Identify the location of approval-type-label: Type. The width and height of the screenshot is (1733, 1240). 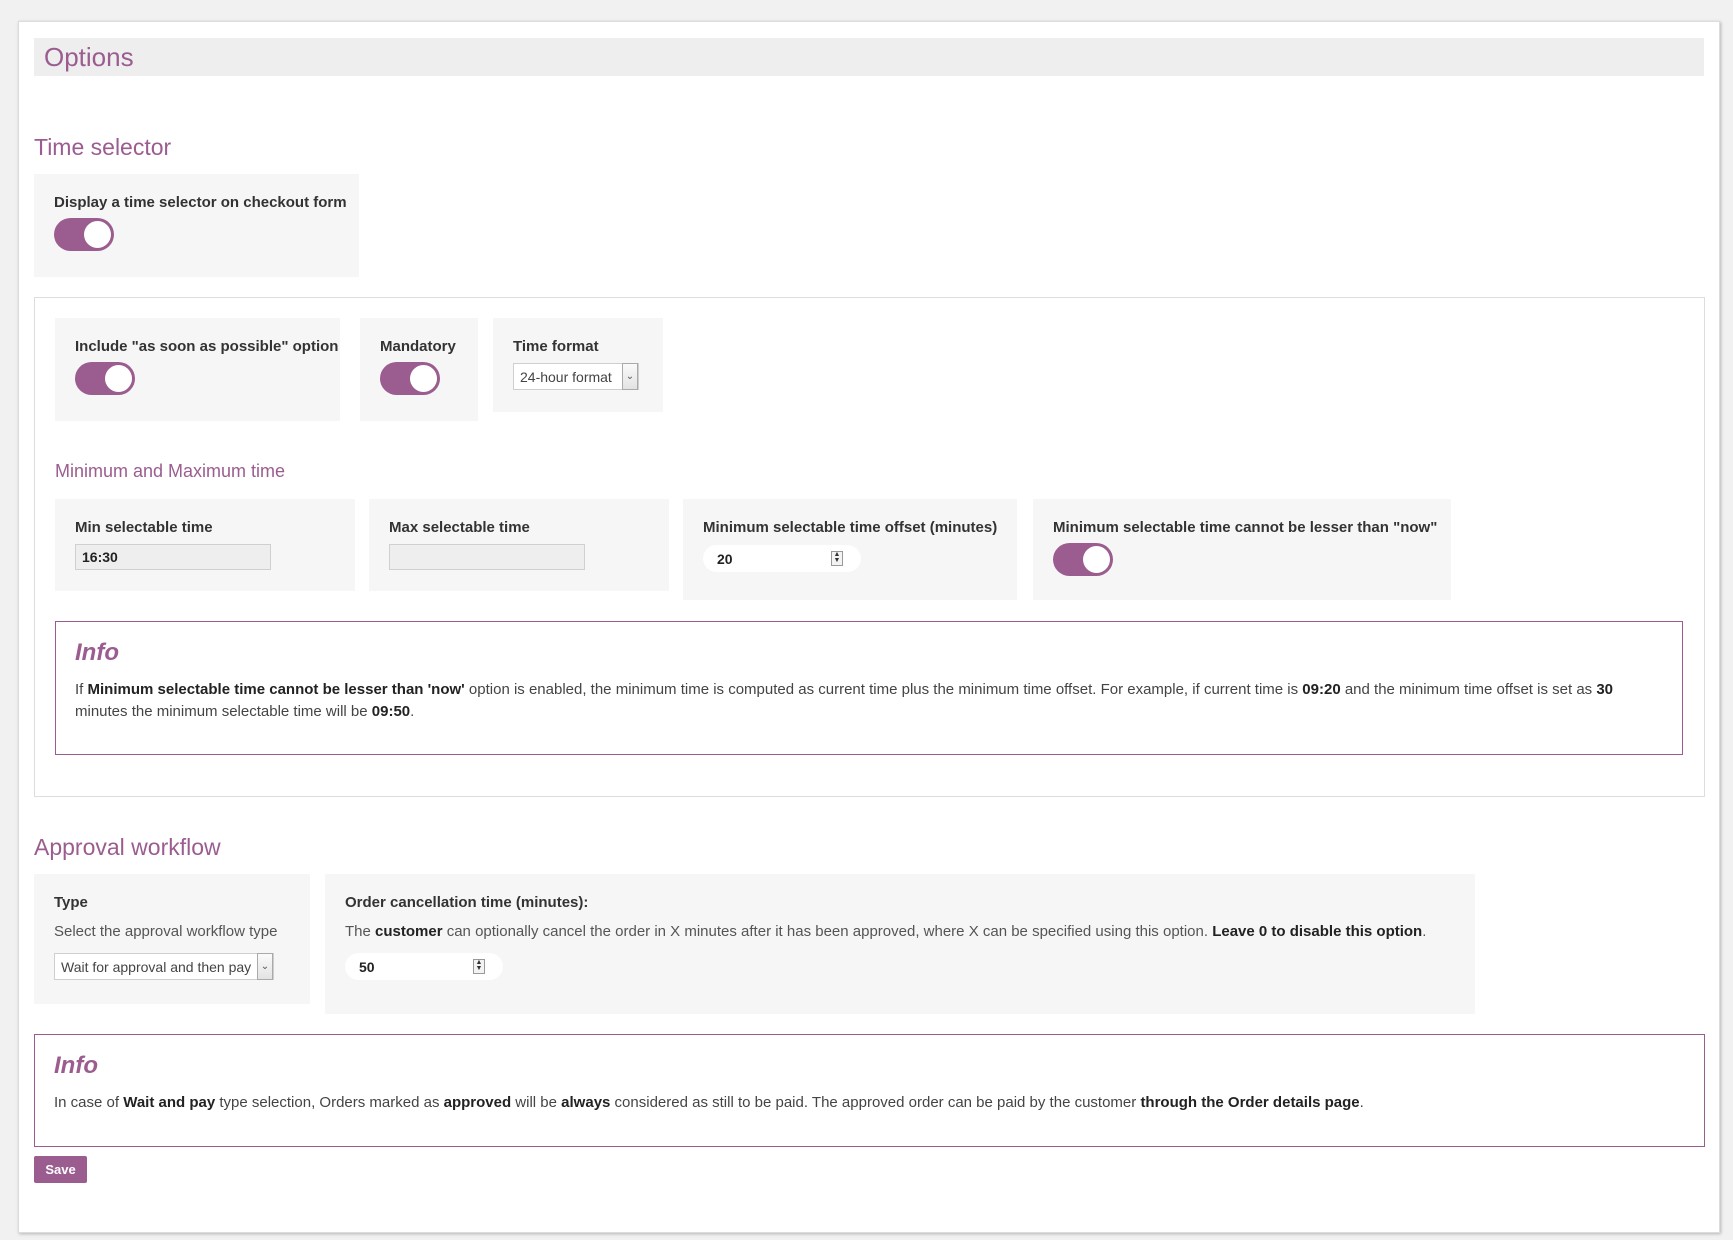
(71, 902).